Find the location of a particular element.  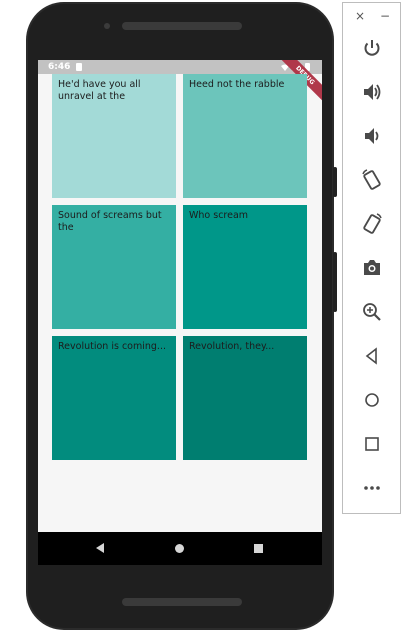

tile-1-text: He'd have you all unravel at the is located at coordinates (99, 90).